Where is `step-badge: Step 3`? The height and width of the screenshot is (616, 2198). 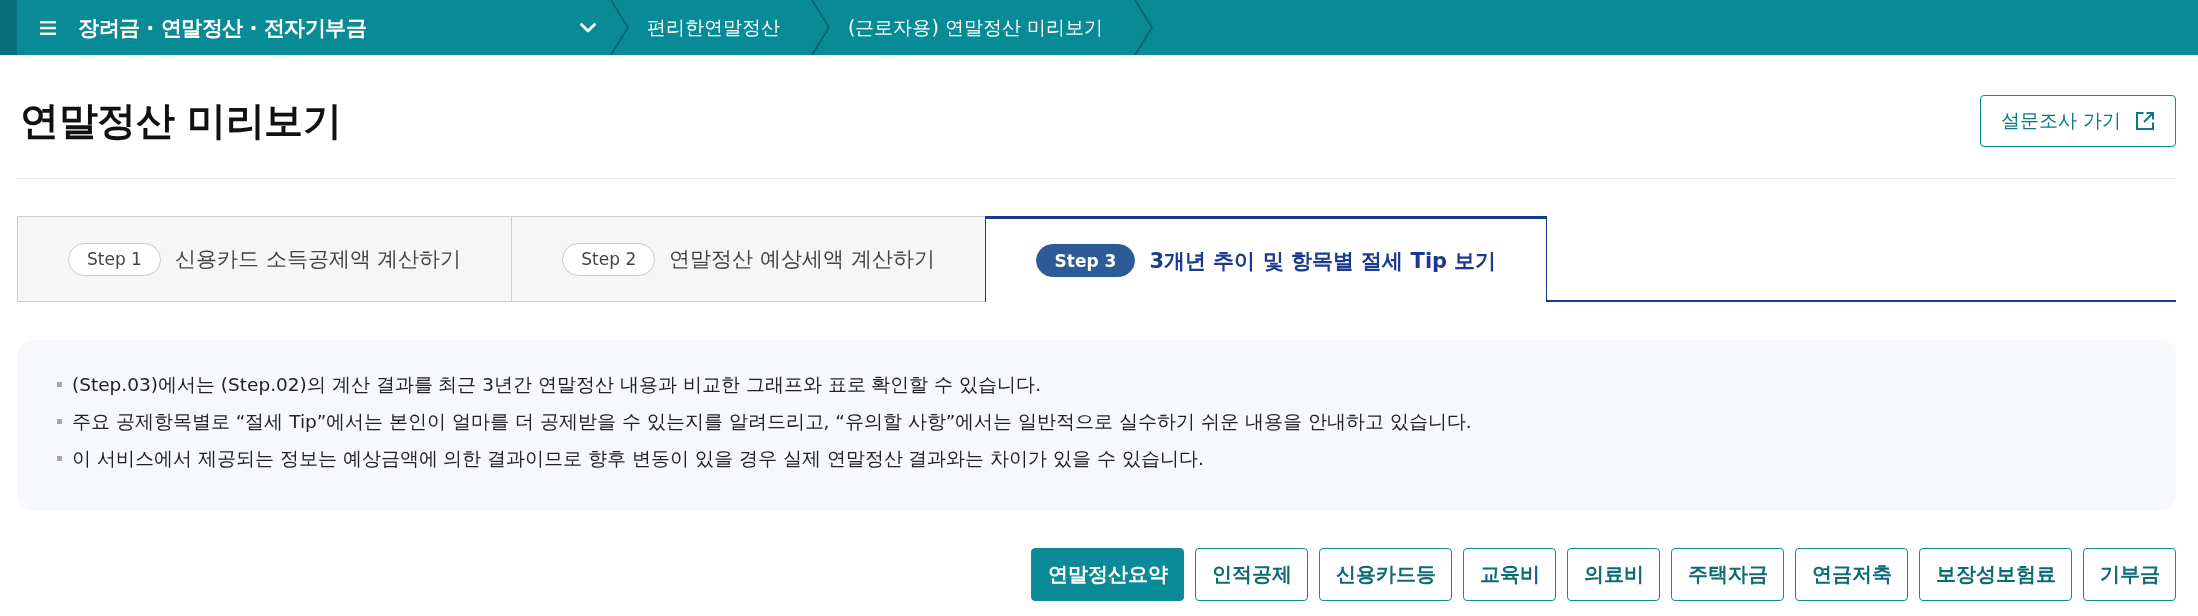
step-badge: Step 3 is located at coordinates (1085, 260).